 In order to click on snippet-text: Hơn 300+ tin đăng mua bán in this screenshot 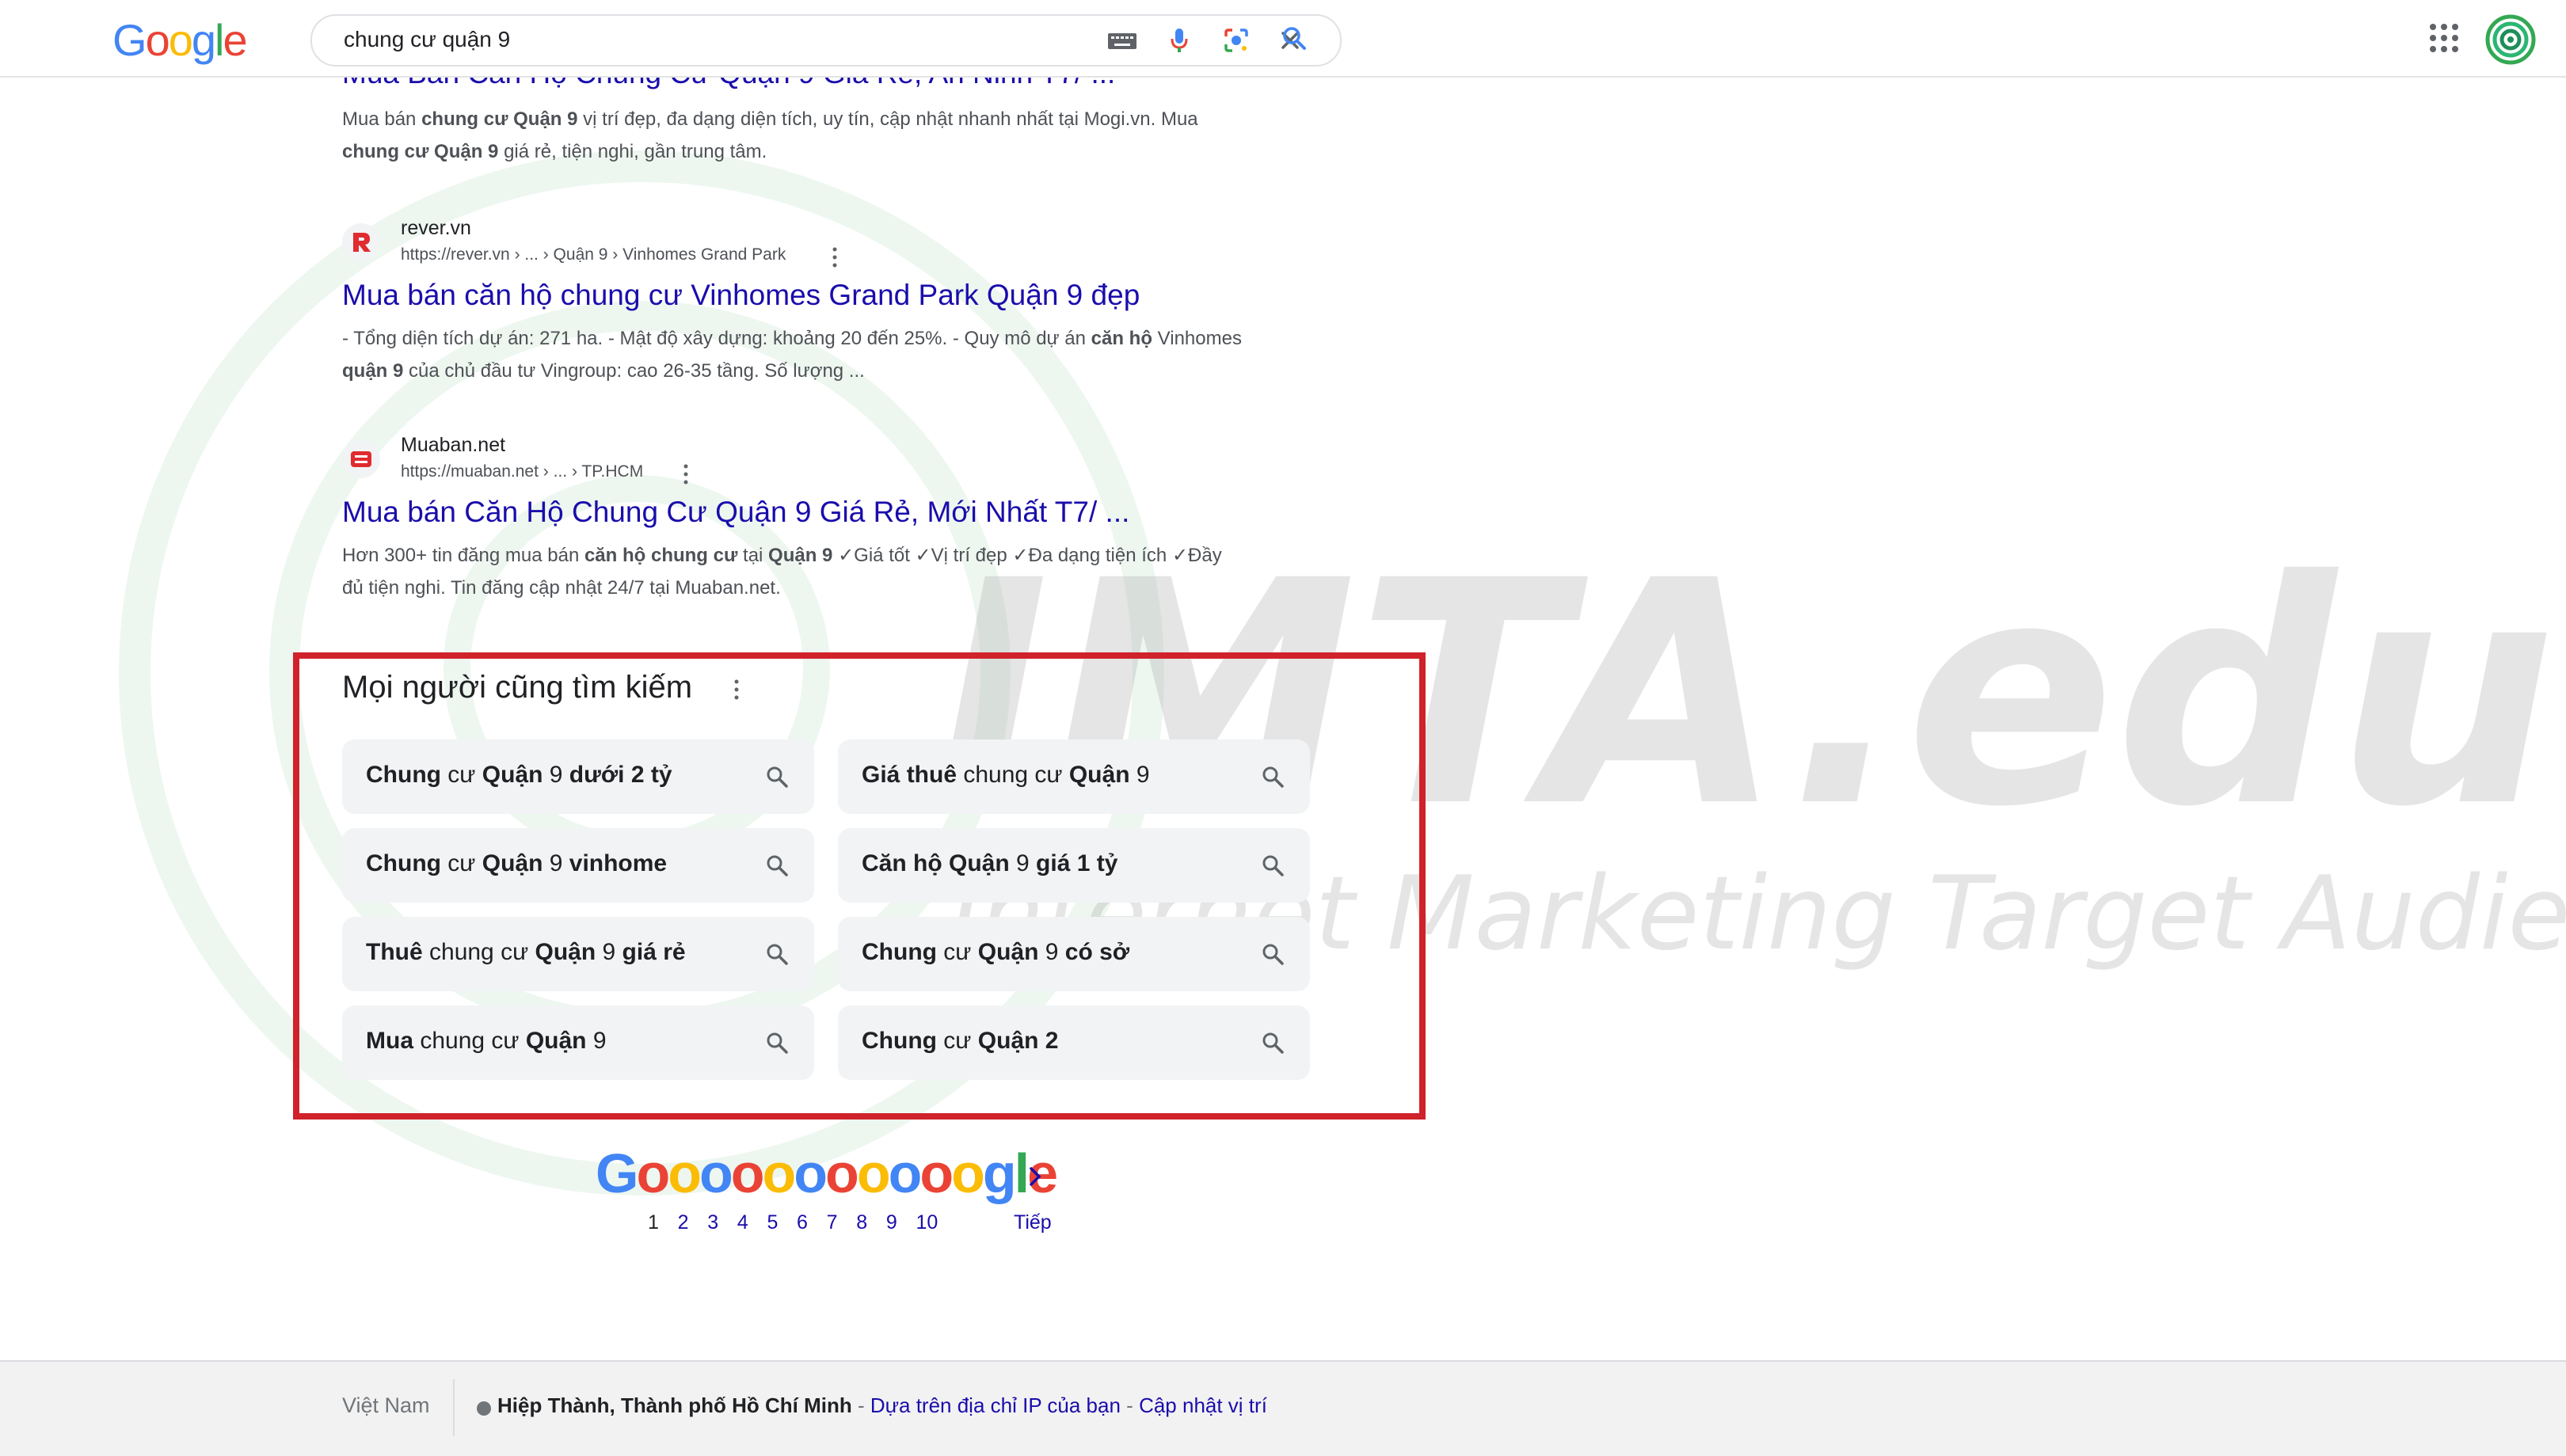, I will do `click(463, 555)`.